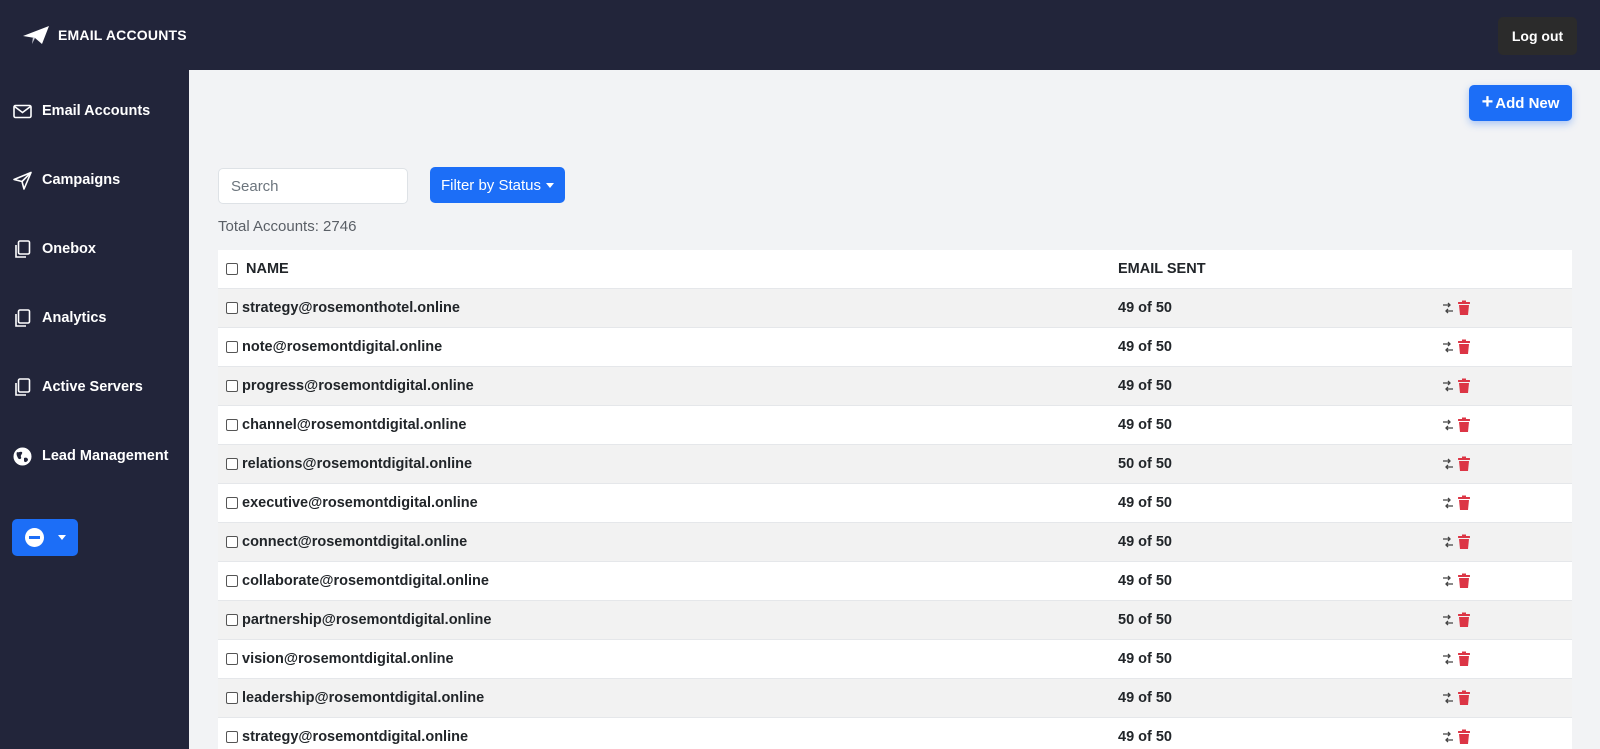 The width and height of the screenshot is (1600, 749). I want to click on account-email: leadership@rosemontdigital.online, so click(363, 698).